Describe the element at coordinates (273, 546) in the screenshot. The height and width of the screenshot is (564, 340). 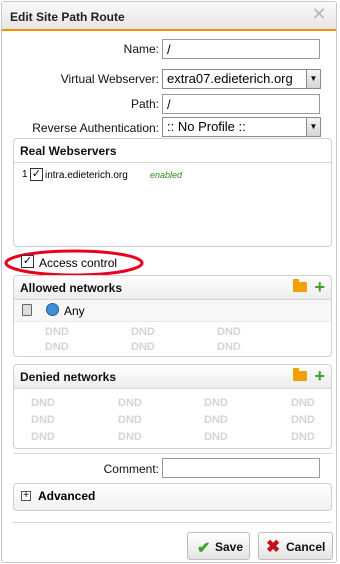
I see `cancel-x-icon: ✖` at that location.